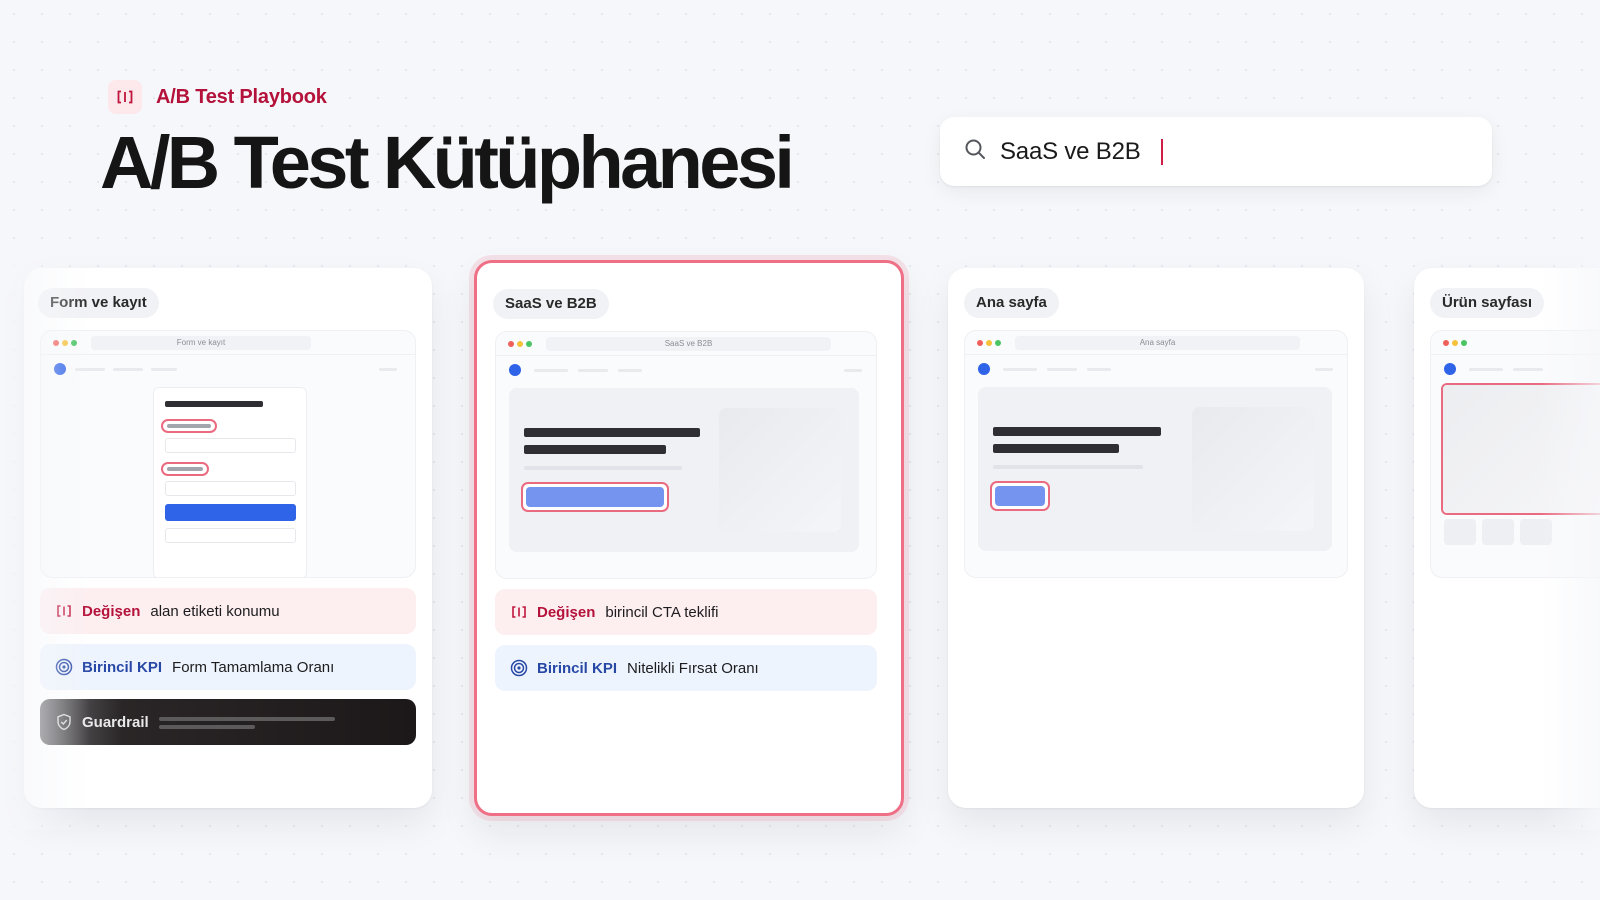  I want to click on test-card-product: Ürün sayfası, so click(1507, 538).